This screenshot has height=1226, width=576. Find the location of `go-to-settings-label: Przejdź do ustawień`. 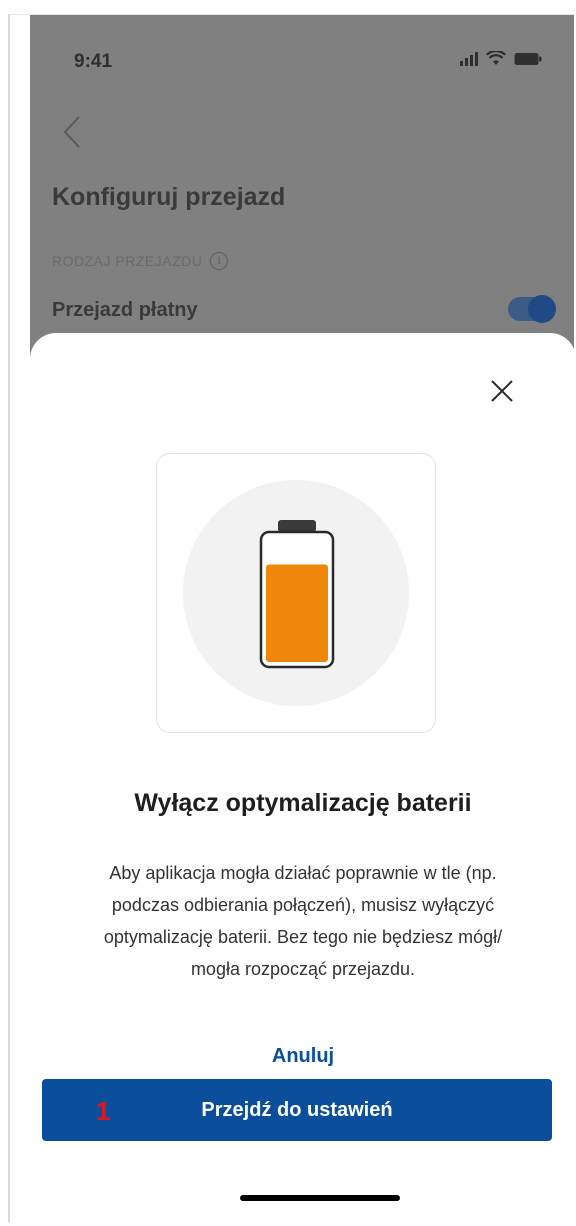

go-to-settings-label: Przejdź do ustawień is located at coordinates (297, 1109).